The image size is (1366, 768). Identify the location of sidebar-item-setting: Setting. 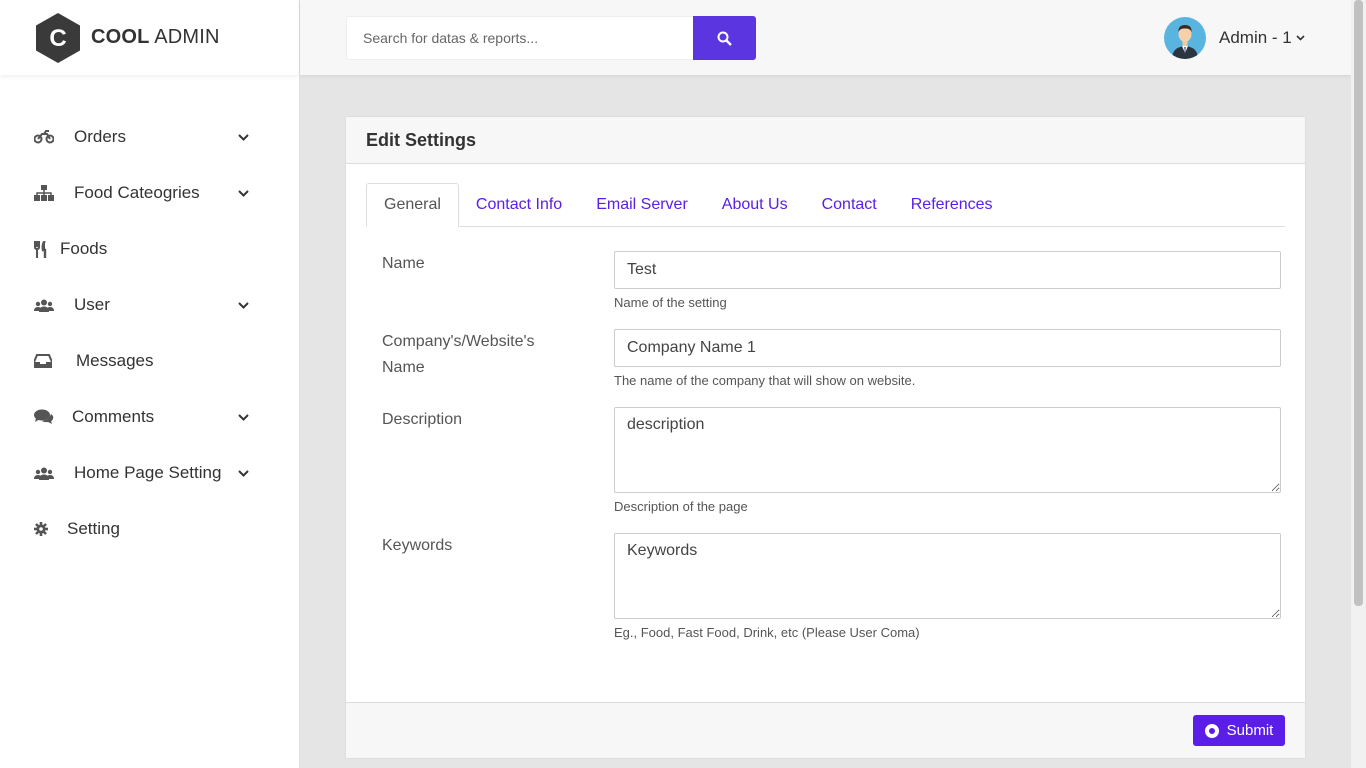
(149, 529).